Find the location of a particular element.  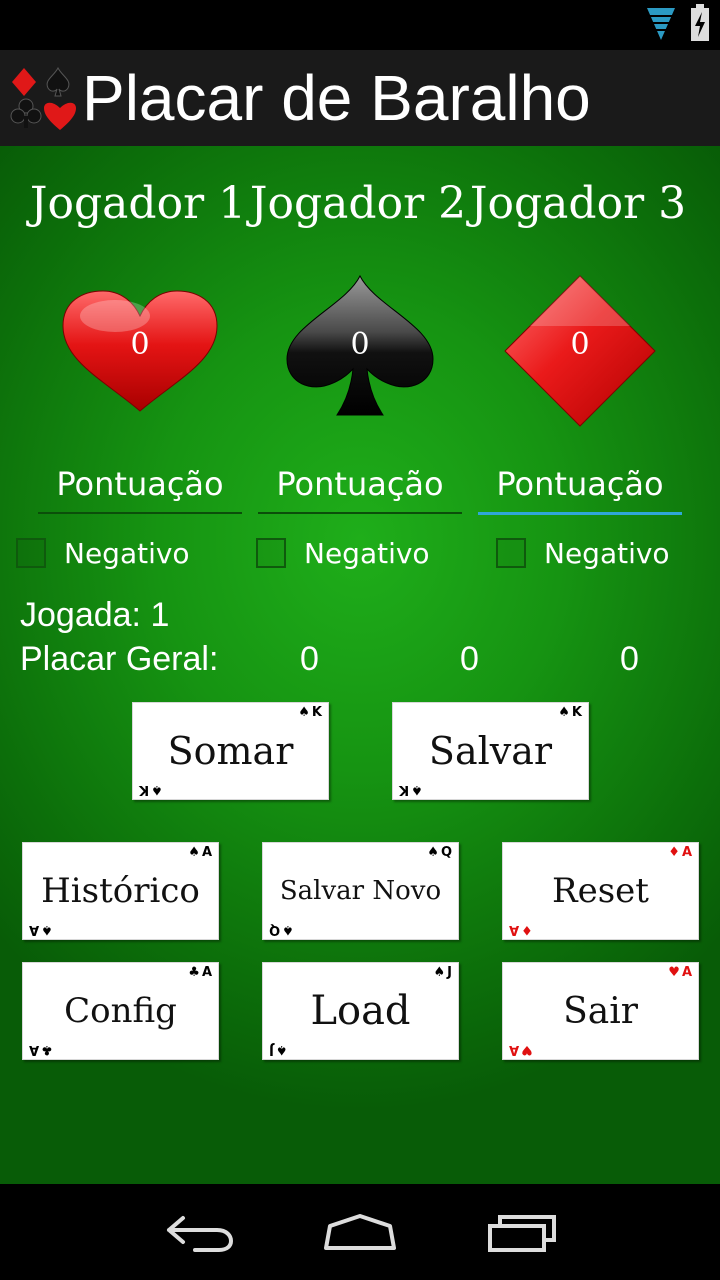

player-3-score: 0 is located at coordinates (580, 344).